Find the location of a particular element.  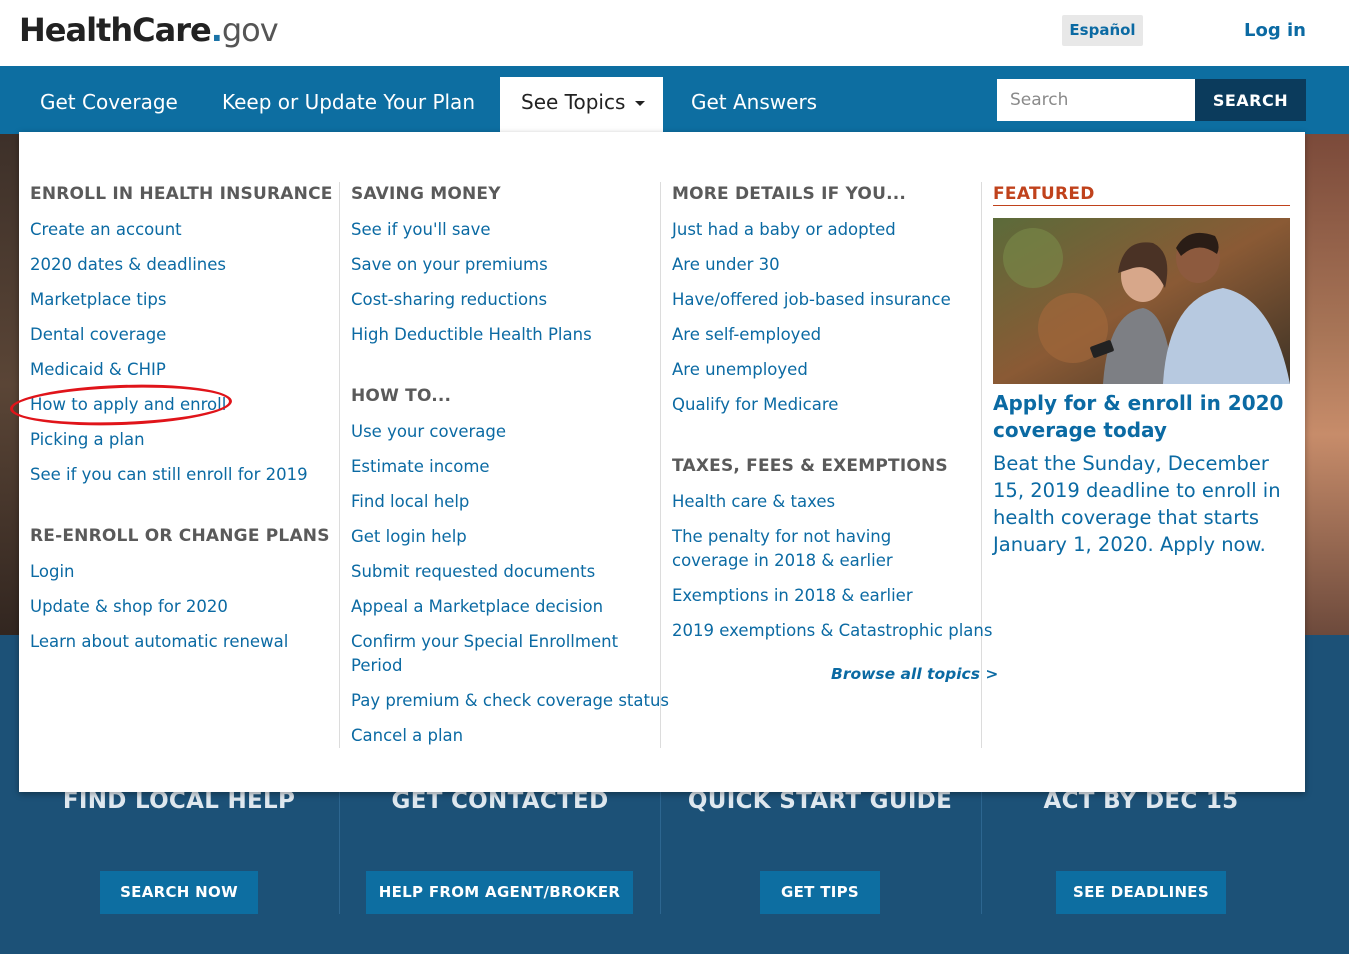

link-confirm-special-enrollment: Confirm your Special Enrollment Period is located at coordinates (491, 654).